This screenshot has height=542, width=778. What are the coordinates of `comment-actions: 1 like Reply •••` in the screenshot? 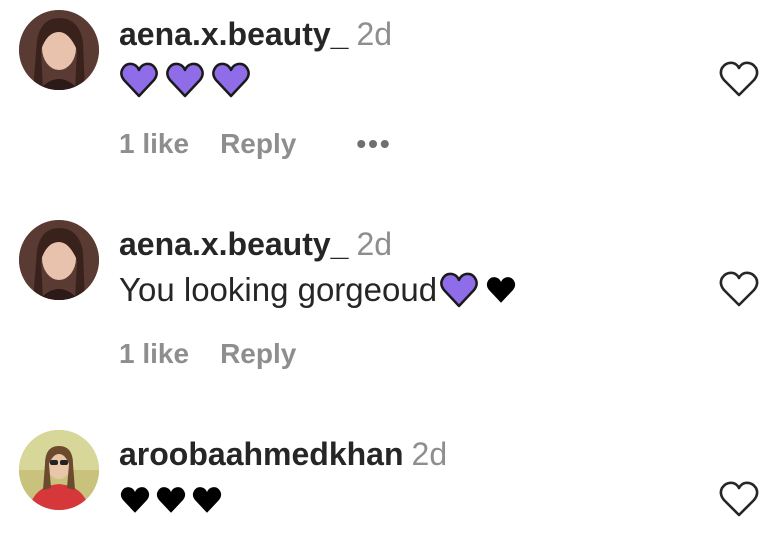 It's located at (255, 144).